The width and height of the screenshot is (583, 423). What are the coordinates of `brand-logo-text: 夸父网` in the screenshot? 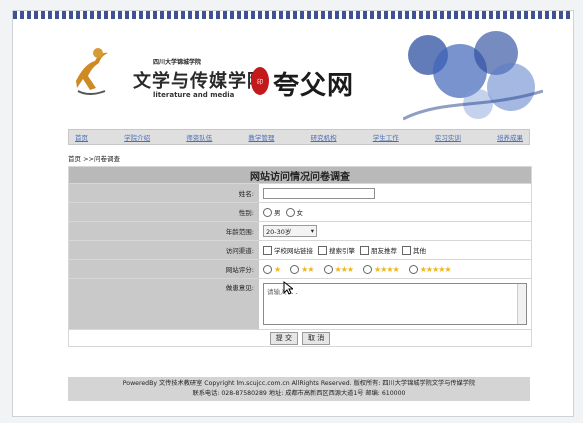 It's located at (314, 86).